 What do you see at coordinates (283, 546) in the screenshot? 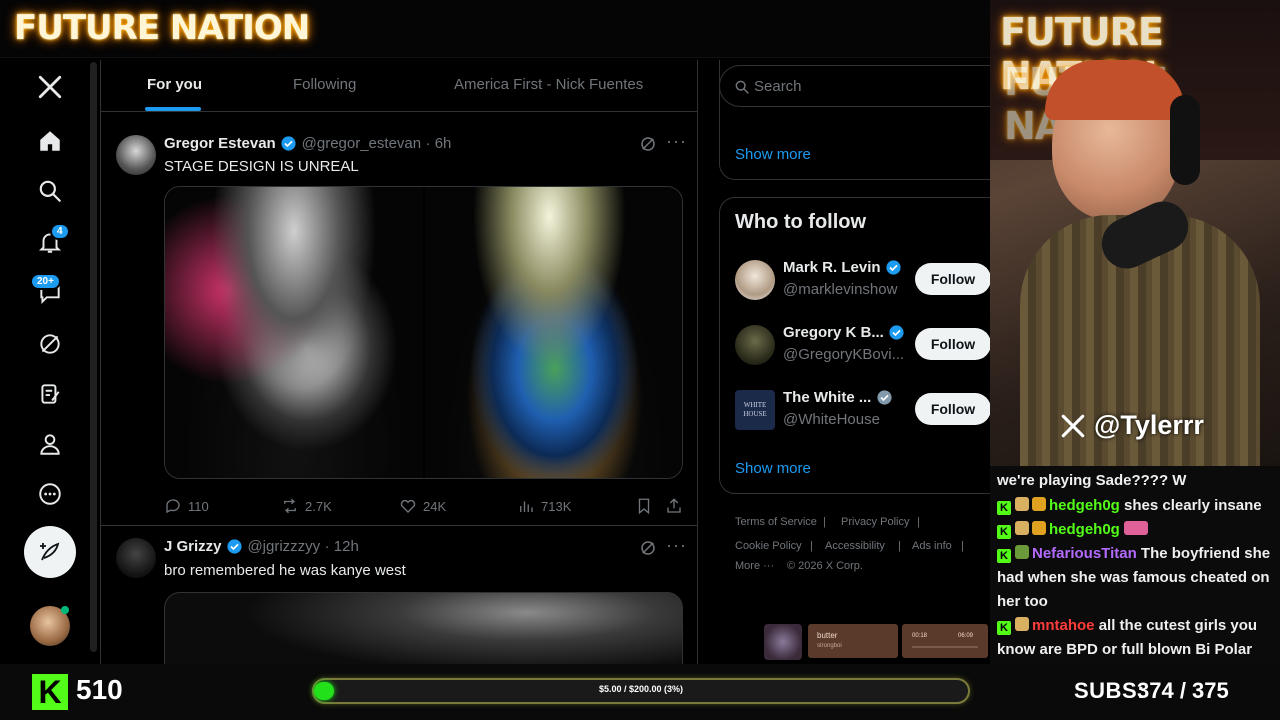
I see `tweet-author-handle: @jgrizzzyy` at bounding box center [283, 546].